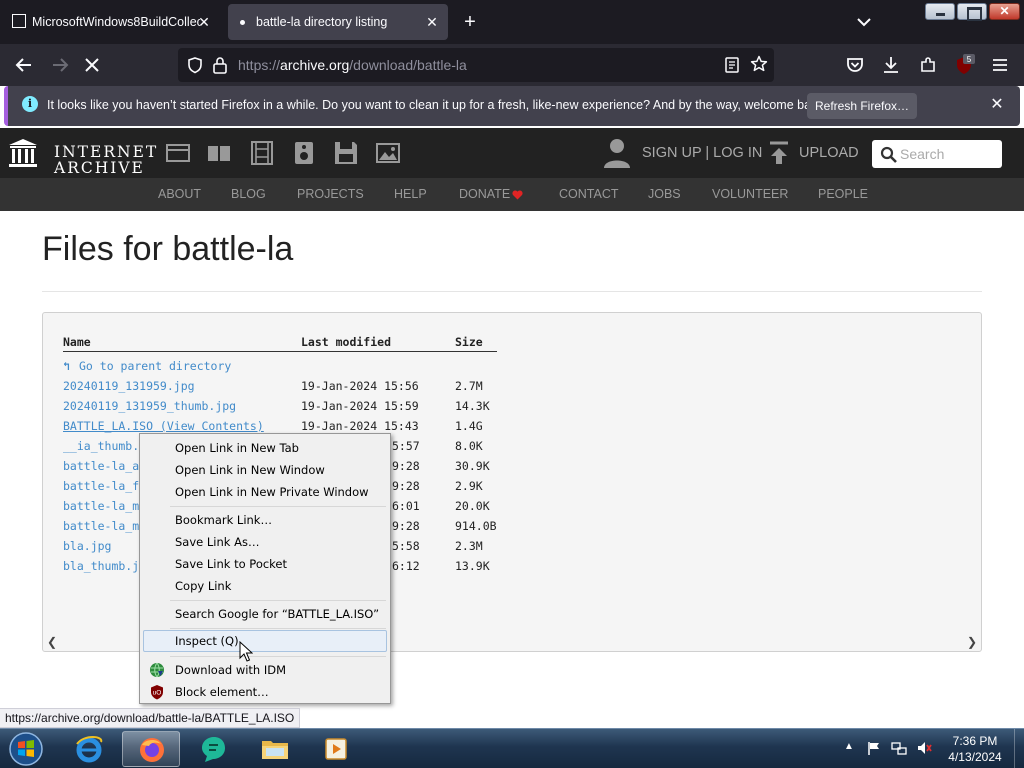  I want to click on file-date: 6:12, so click(406, 566).